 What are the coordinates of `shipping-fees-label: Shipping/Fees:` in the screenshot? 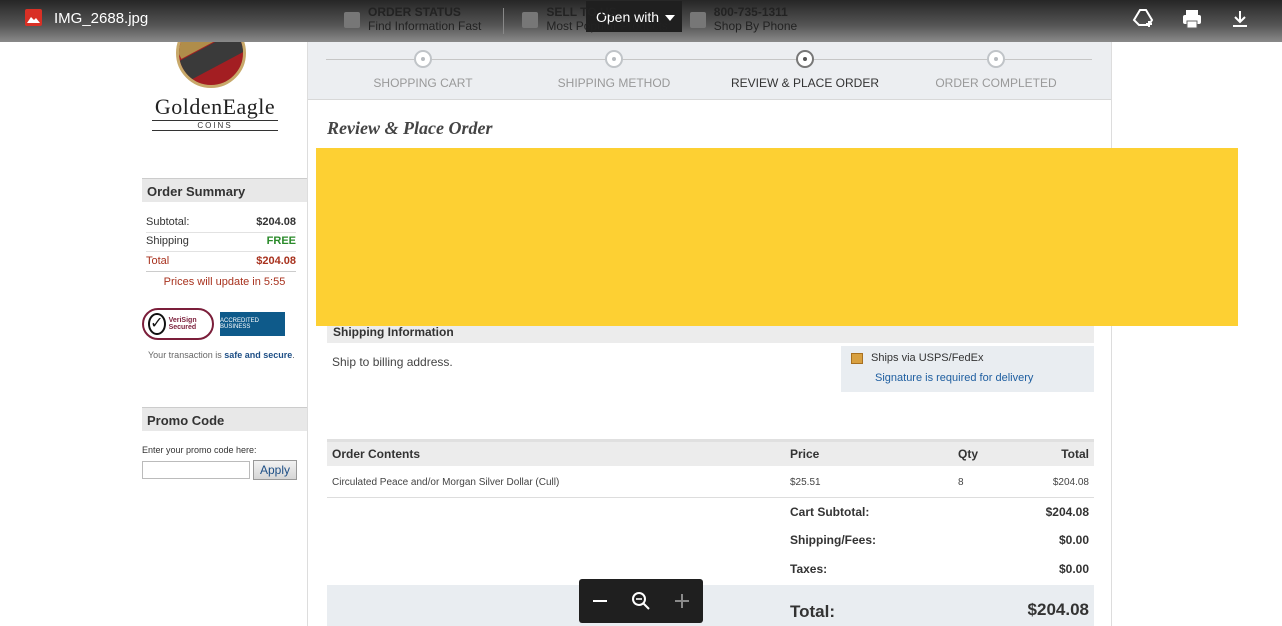 It's located at (833, 540).